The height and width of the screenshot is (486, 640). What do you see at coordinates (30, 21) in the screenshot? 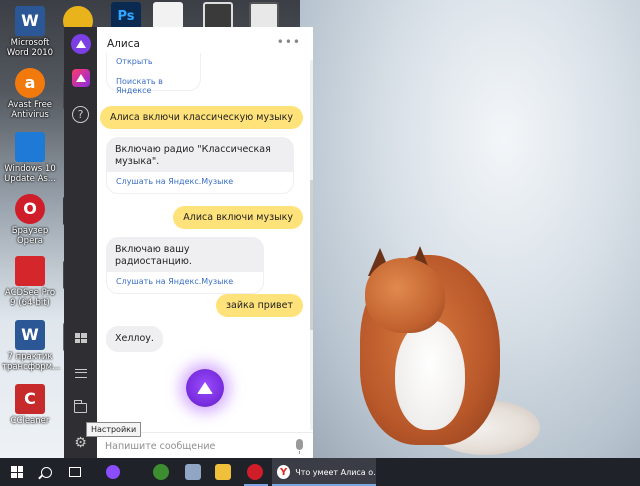
I see `word-icon: W` at bounding box center [30, 21].